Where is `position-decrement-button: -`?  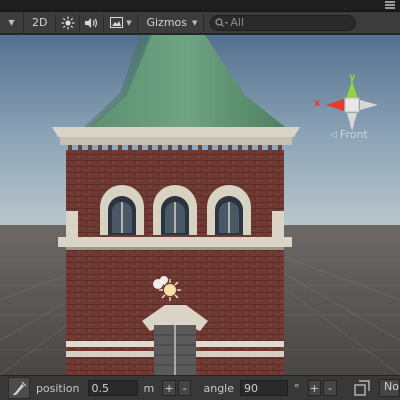
position-decrement-button: - is located at coordinates (184, 388).